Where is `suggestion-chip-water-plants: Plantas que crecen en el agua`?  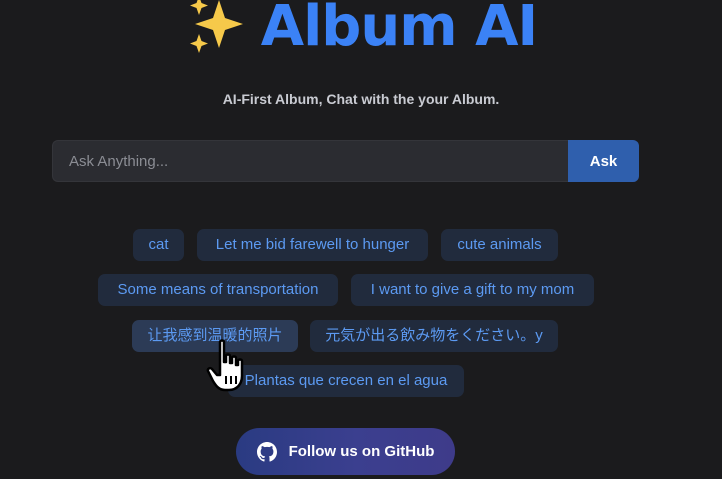 suggestion-chip-water-plants: Plantas que crecen en el agua is located at coordinates (346, 381).